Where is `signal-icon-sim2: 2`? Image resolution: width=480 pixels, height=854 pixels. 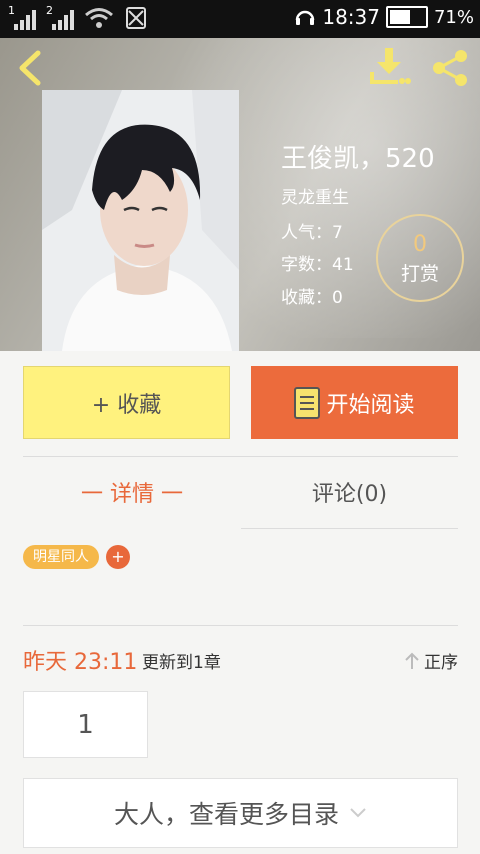
signal-icon-sim2: 2 is located at coordinates (60, 17).